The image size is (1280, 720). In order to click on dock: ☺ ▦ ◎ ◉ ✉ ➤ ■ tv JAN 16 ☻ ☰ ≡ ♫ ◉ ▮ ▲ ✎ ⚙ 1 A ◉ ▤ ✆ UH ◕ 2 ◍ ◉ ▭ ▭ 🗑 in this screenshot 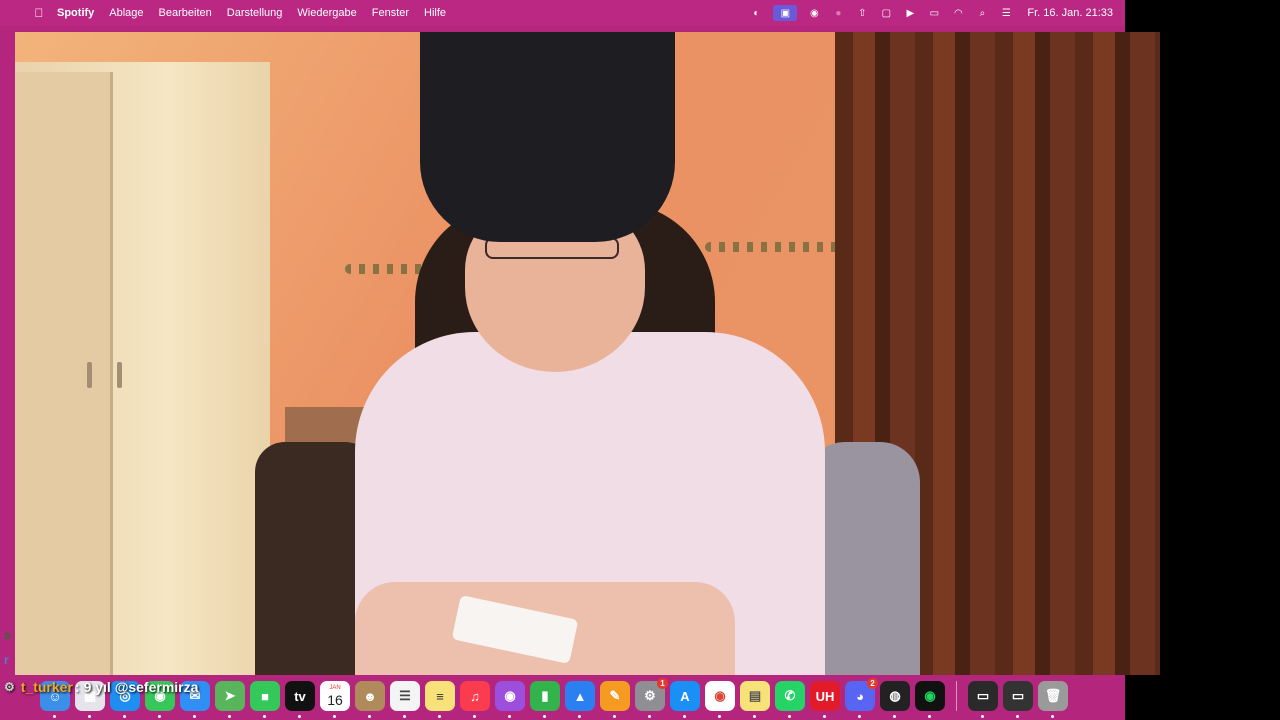, I will do `click(570, 696)`.